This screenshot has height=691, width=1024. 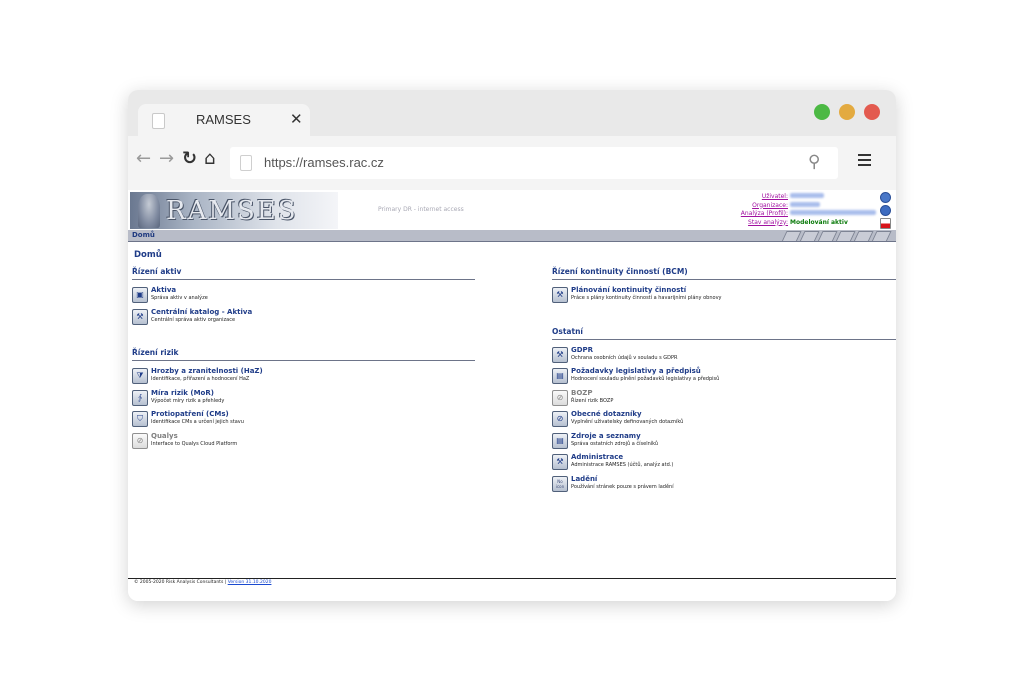 I want to click on menu-item-description: Správa ostatních zdrojů a číselníků, so click(x=615, y=443).